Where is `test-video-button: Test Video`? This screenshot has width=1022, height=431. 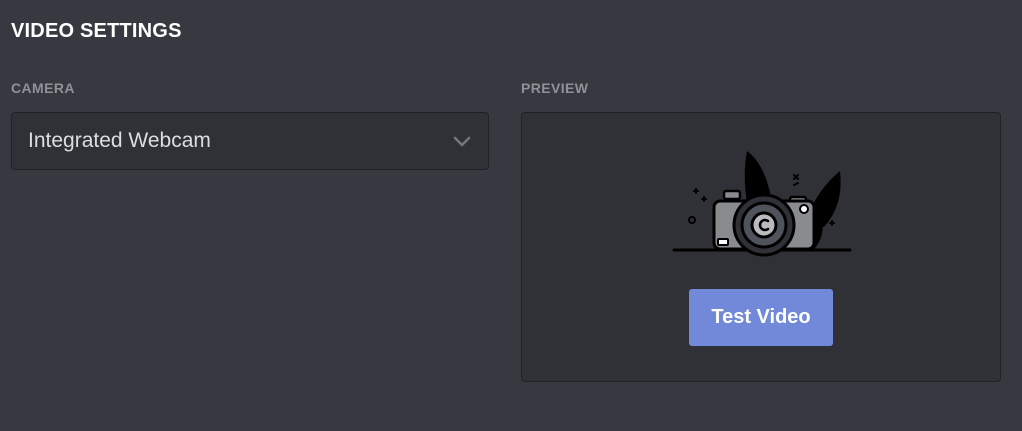 test-video-button: Test Video is located at coordinates (761, 317).